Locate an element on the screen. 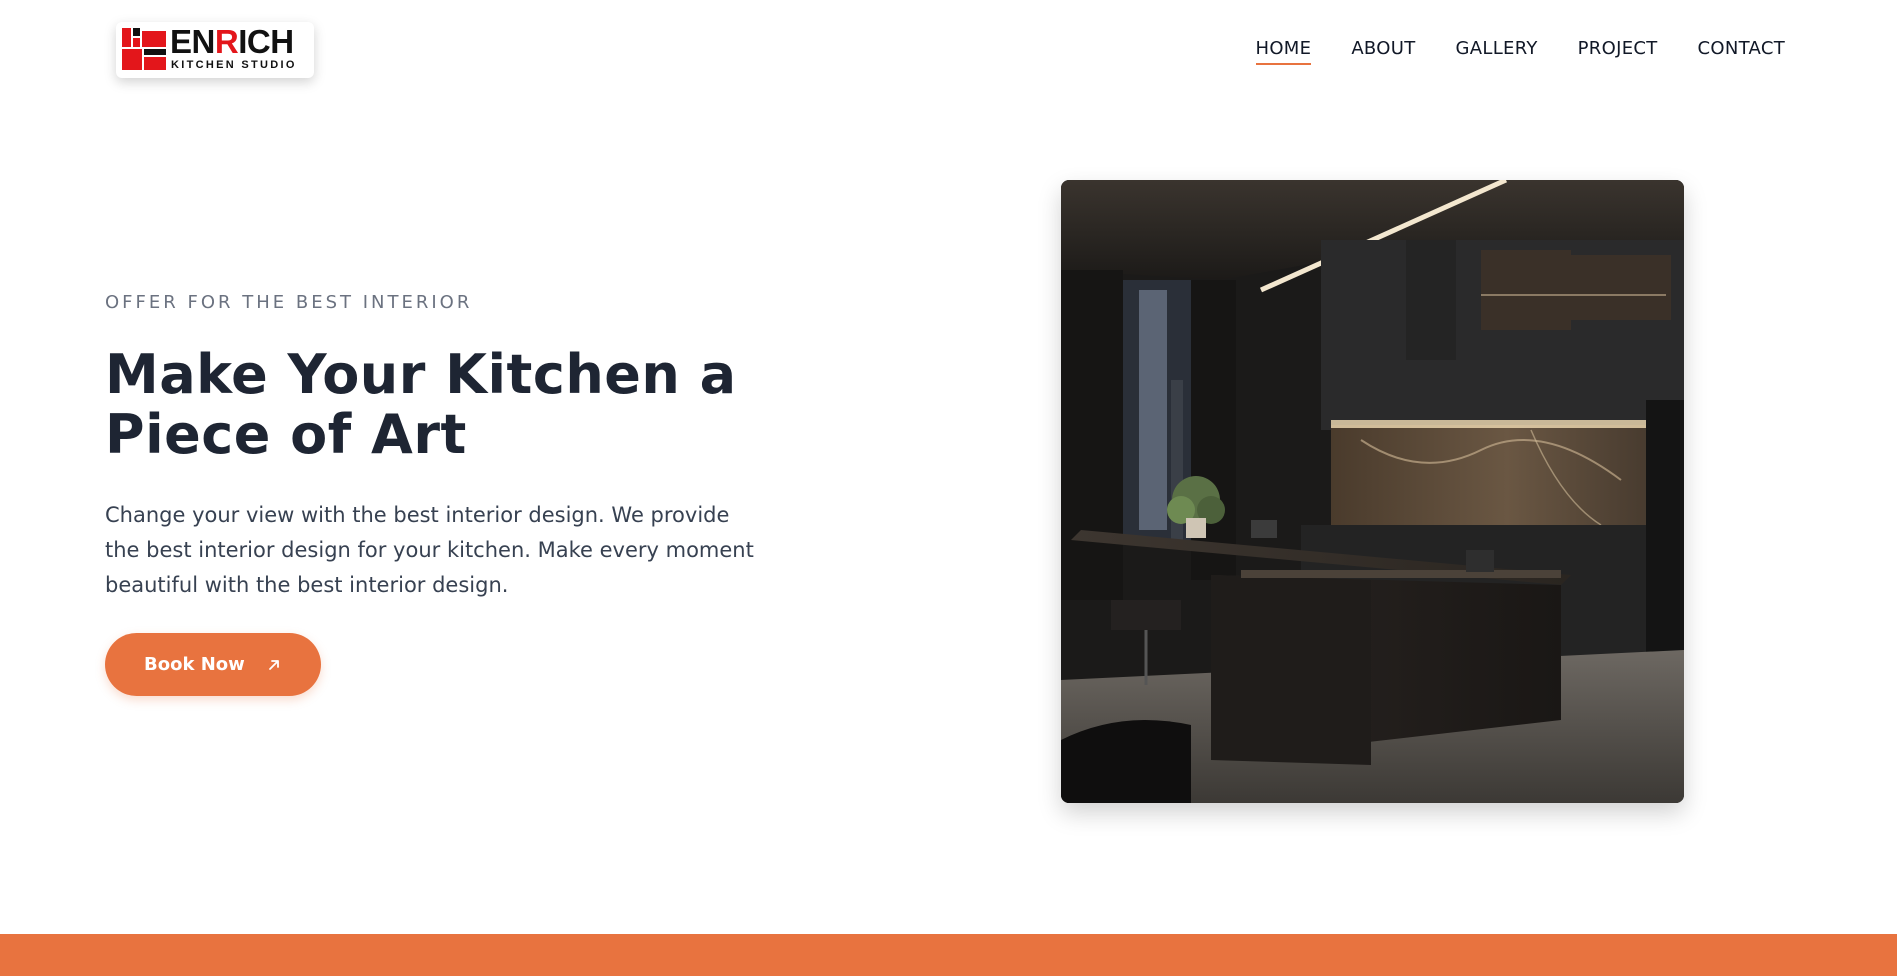  nav-item-about: ABOUT is located at coordinates (1383, 51).